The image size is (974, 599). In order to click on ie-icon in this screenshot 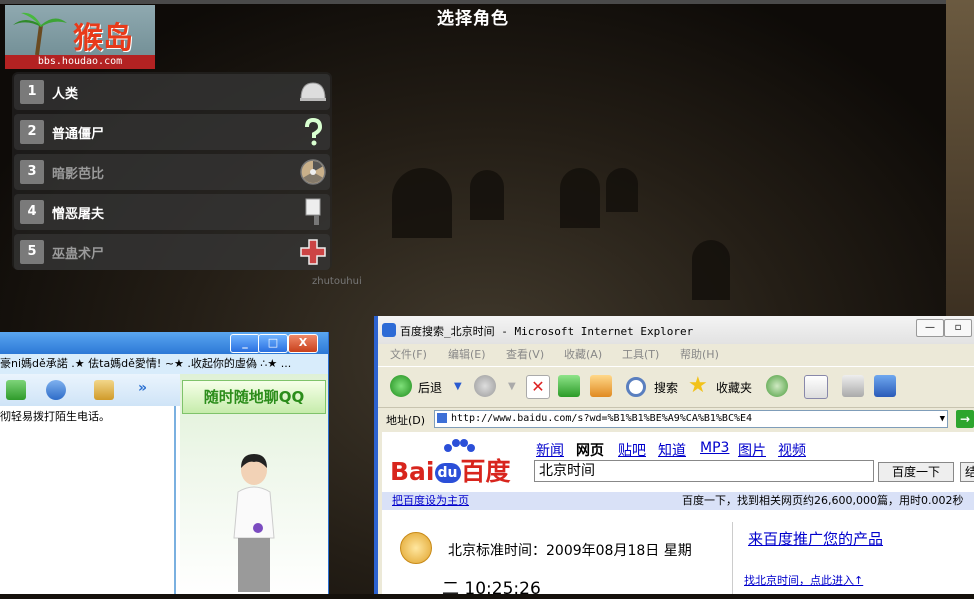, I will do `click(389, 330)`.